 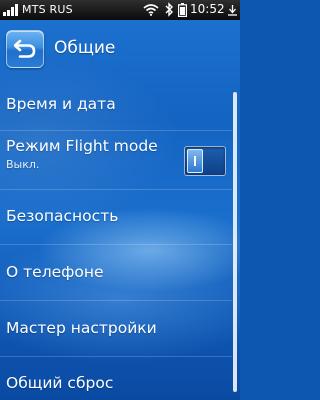 I want to click on battery-icon, so click(x=182, y=10).